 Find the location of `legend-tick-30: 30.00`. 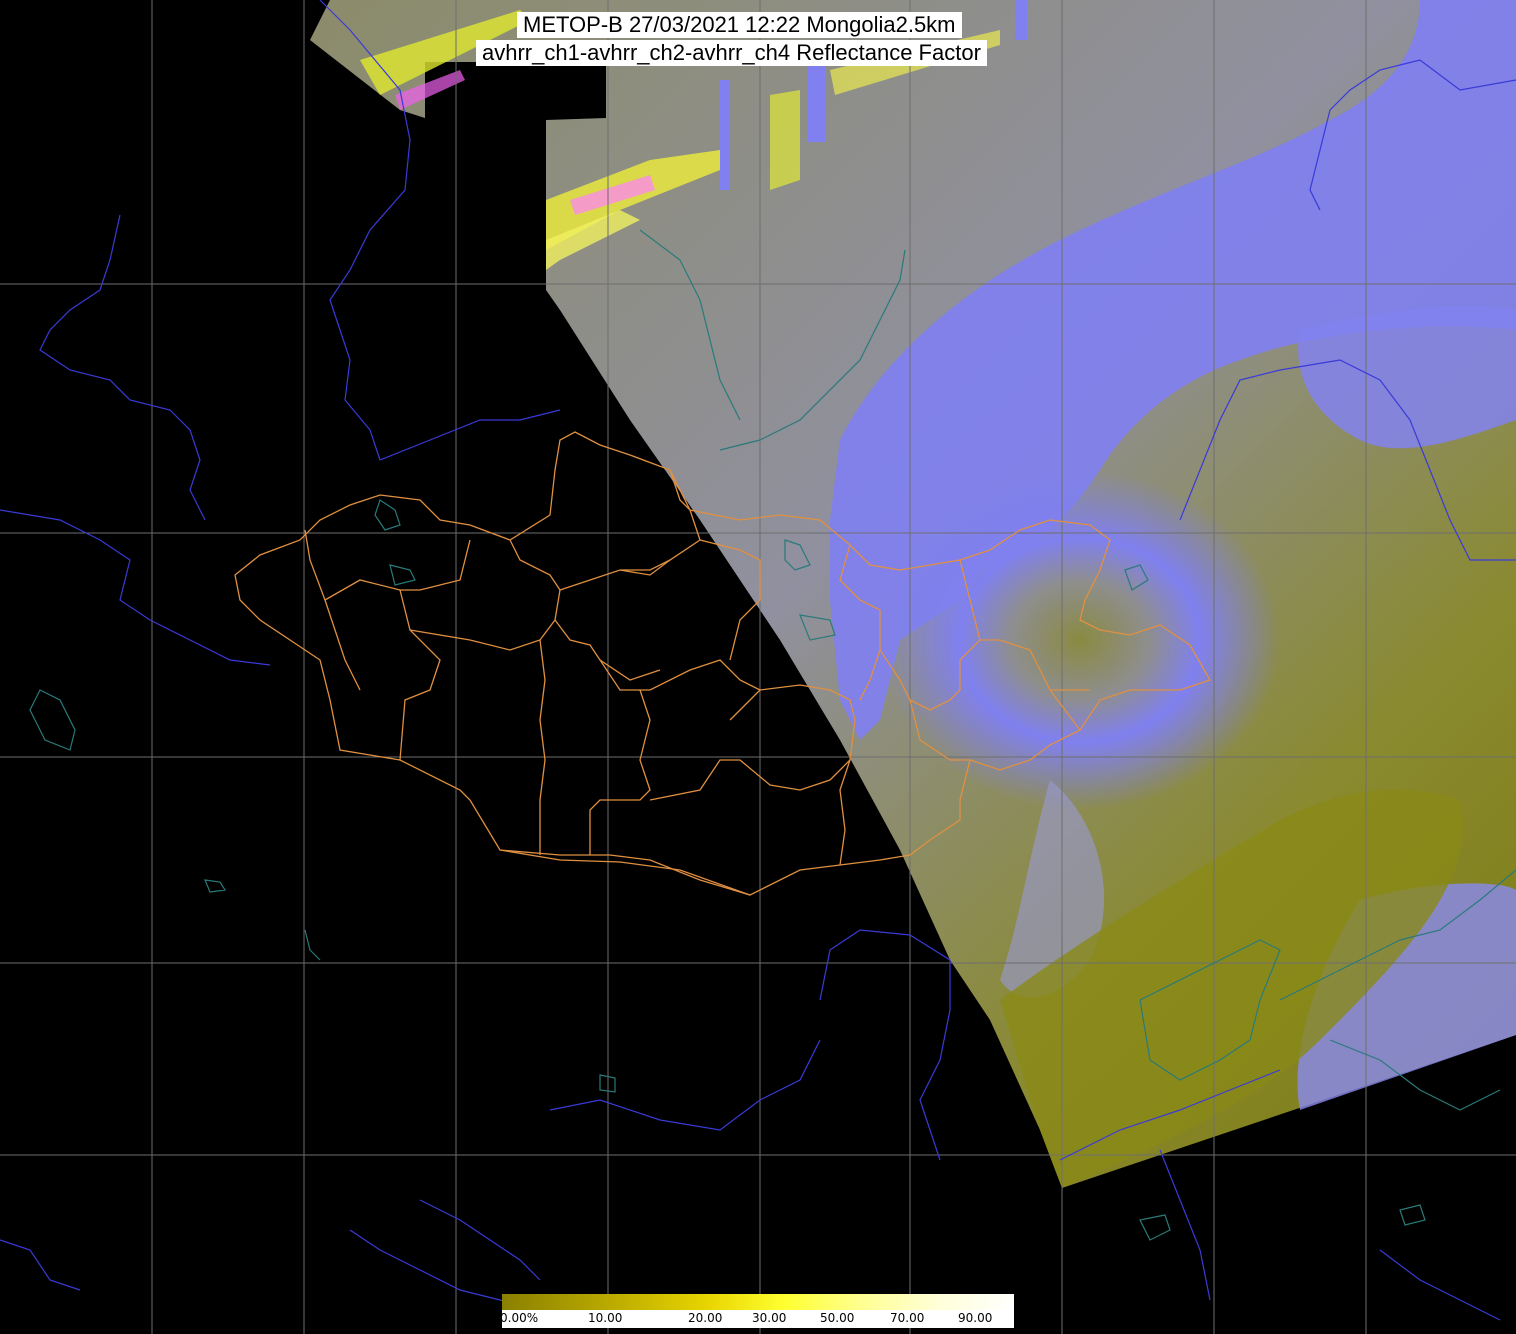

legend-tick-30: 30.00 is located at coordinates (769, 1318).